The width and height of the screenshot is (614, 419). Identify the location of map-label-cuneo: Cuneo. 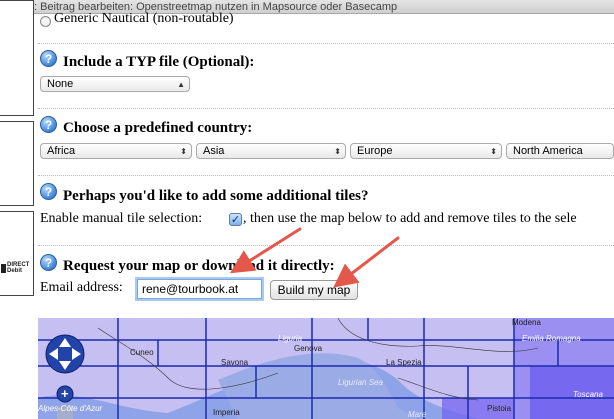
(142, 352).